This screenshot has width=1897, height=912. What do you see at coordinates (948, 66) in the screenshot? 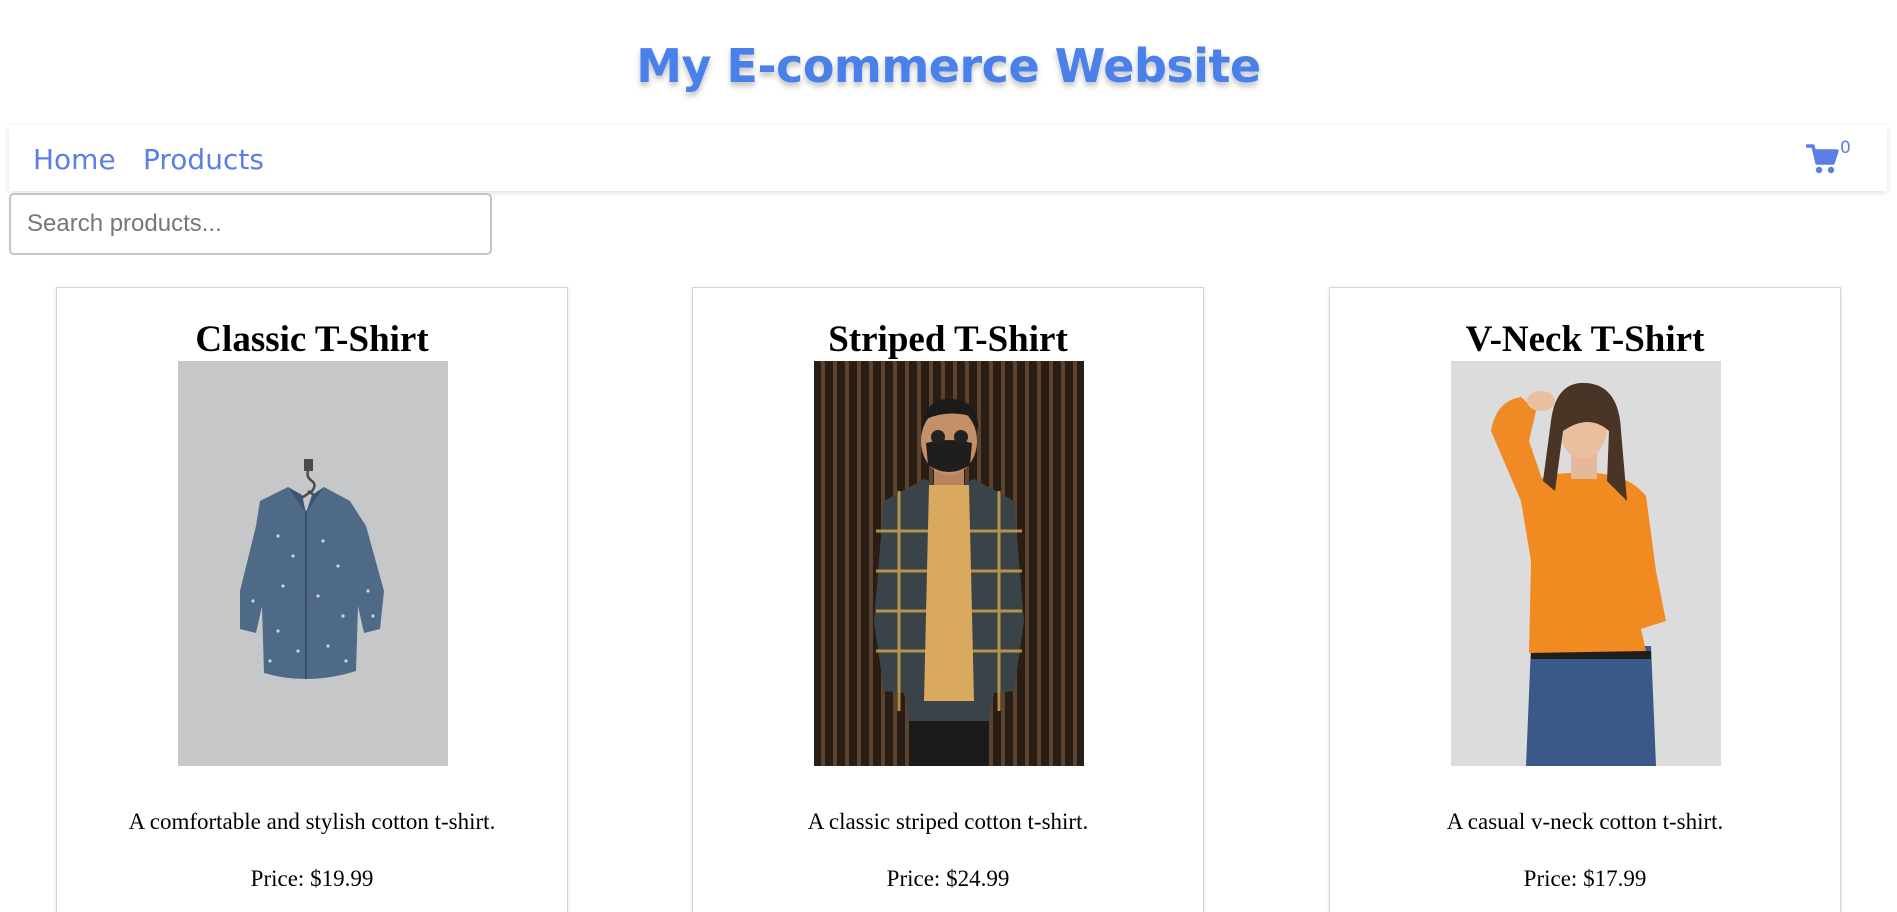
I see `site-title: My E-commerce Website` at bounding box center [948, 66].